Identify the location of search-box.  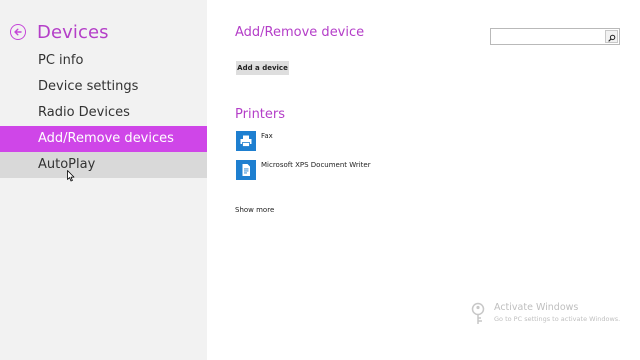
(555, 36).